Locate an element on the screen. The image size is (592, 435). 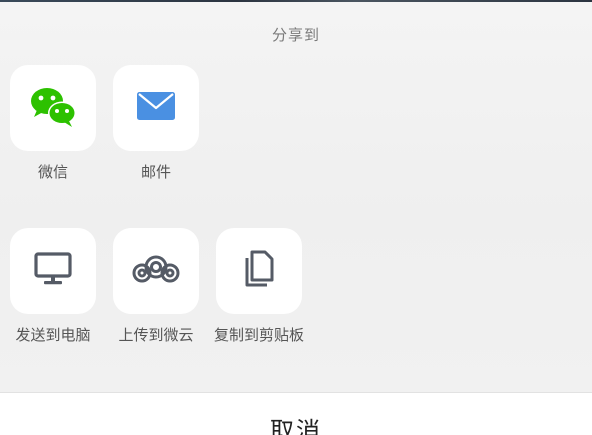
monitor-icon is located at coordinates (53, 271).